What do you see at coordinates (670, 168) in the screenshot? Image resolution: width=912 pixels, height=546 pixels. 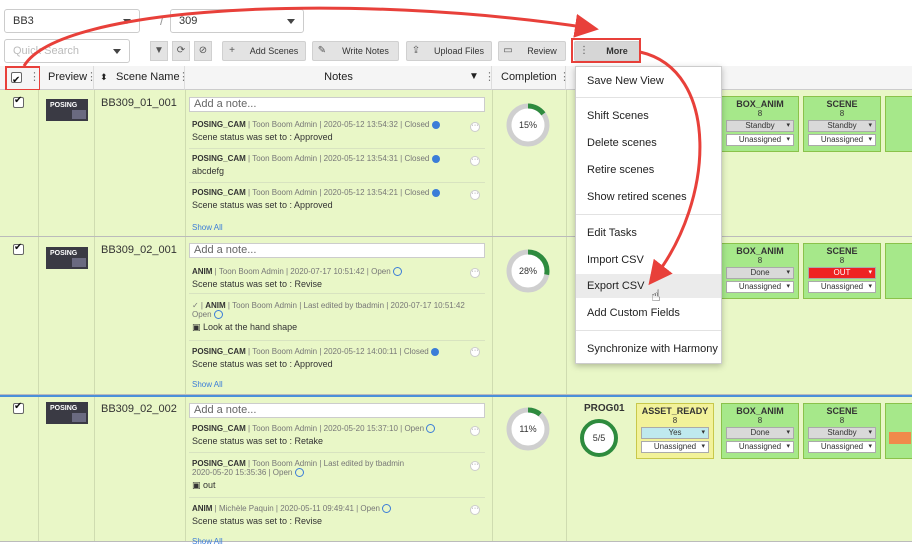 I see `annotation-arrow-to-export` at bounding box center [670, 168].